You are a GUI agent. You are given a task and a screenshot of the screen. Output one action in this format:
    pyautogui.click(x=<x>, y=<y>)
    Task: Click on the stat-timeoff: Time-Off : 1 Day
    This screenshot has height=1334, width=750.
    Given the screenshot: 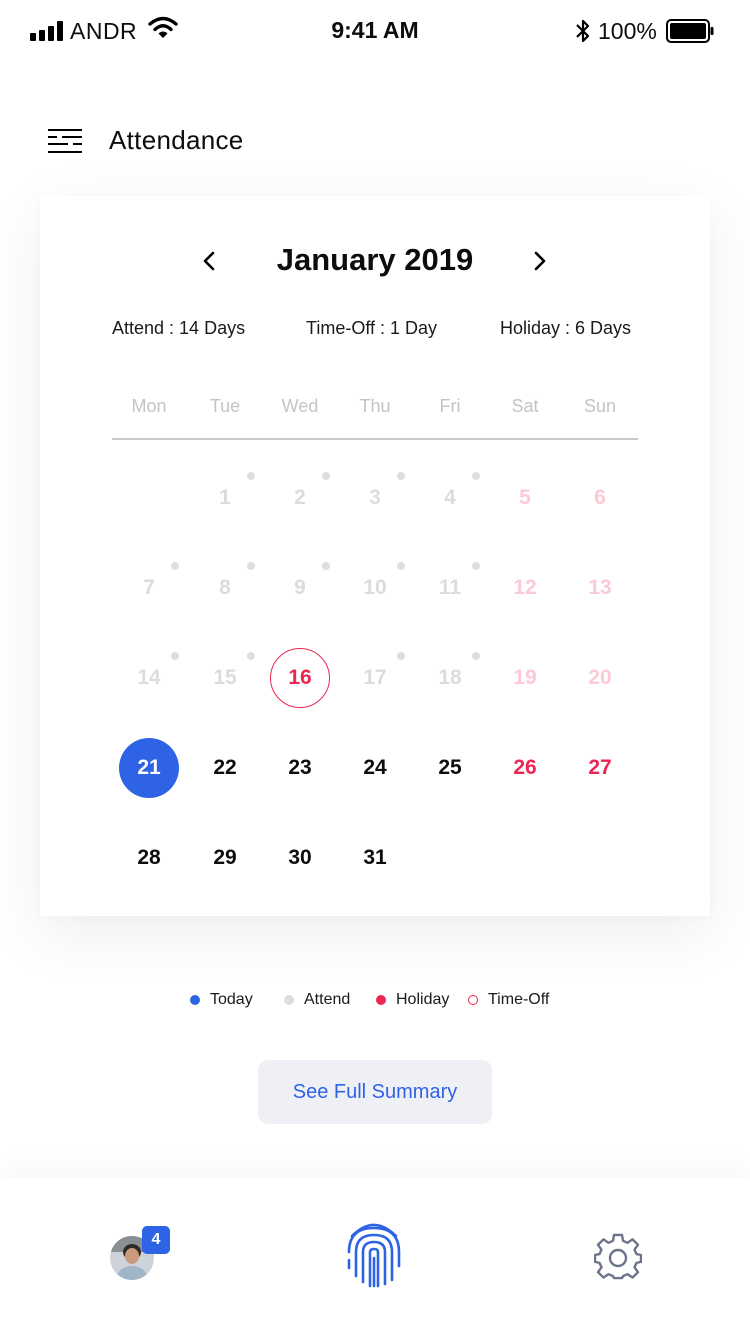 What is the action you would take?
    pyautogui.click(x=372, y=328)
    